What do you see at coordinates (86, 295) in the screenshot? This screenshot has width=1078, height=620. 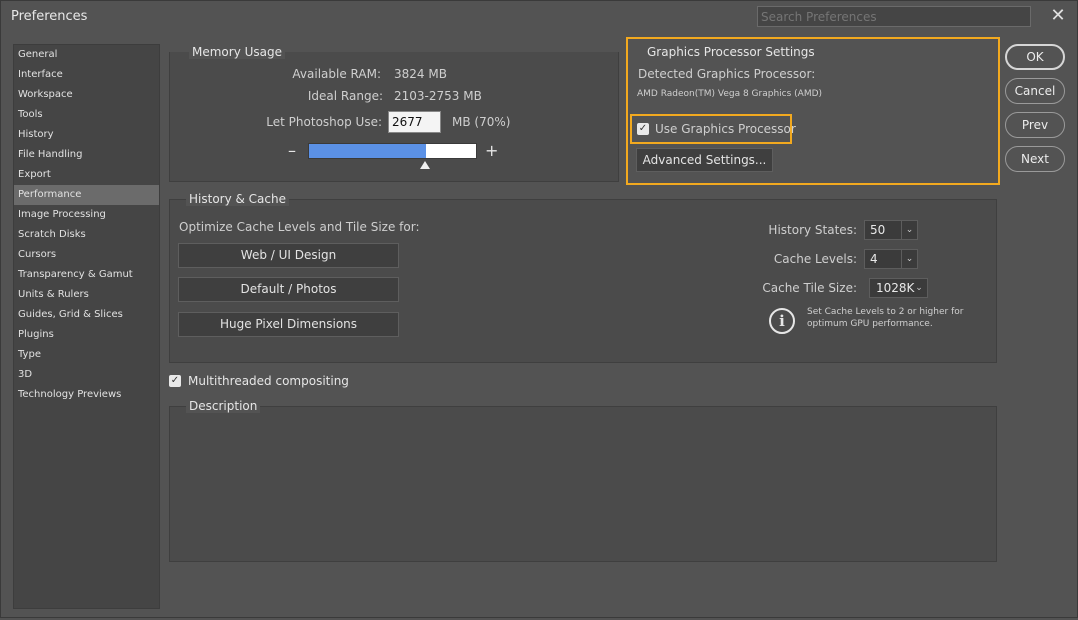 I see `sidebar-item-units-rulers: Units & Rulers` at bounding box center [86, 295].